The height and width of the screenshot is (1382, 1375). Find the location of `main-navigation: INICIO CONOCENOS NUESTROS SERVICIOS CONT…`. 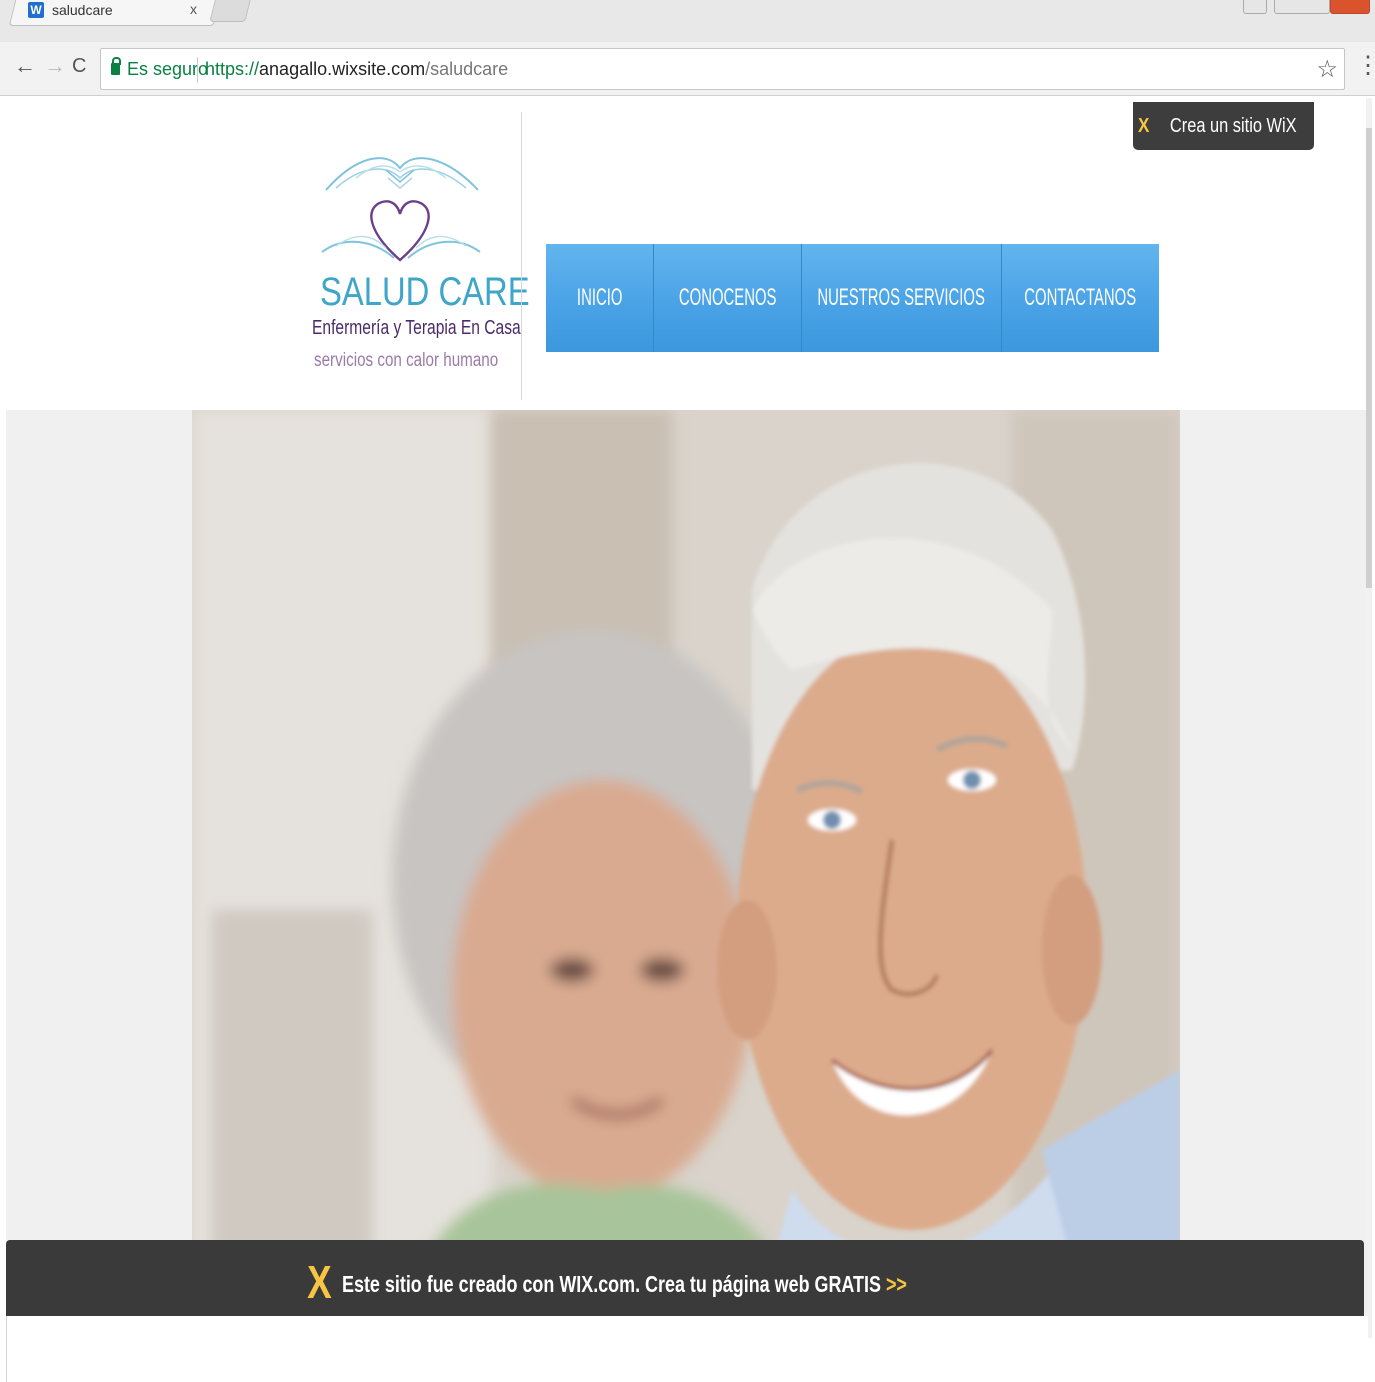

main-navigation: INICIO CONOCENOS NUESTROS SERVICIOS CONT… is located at coordinates (852, 298).